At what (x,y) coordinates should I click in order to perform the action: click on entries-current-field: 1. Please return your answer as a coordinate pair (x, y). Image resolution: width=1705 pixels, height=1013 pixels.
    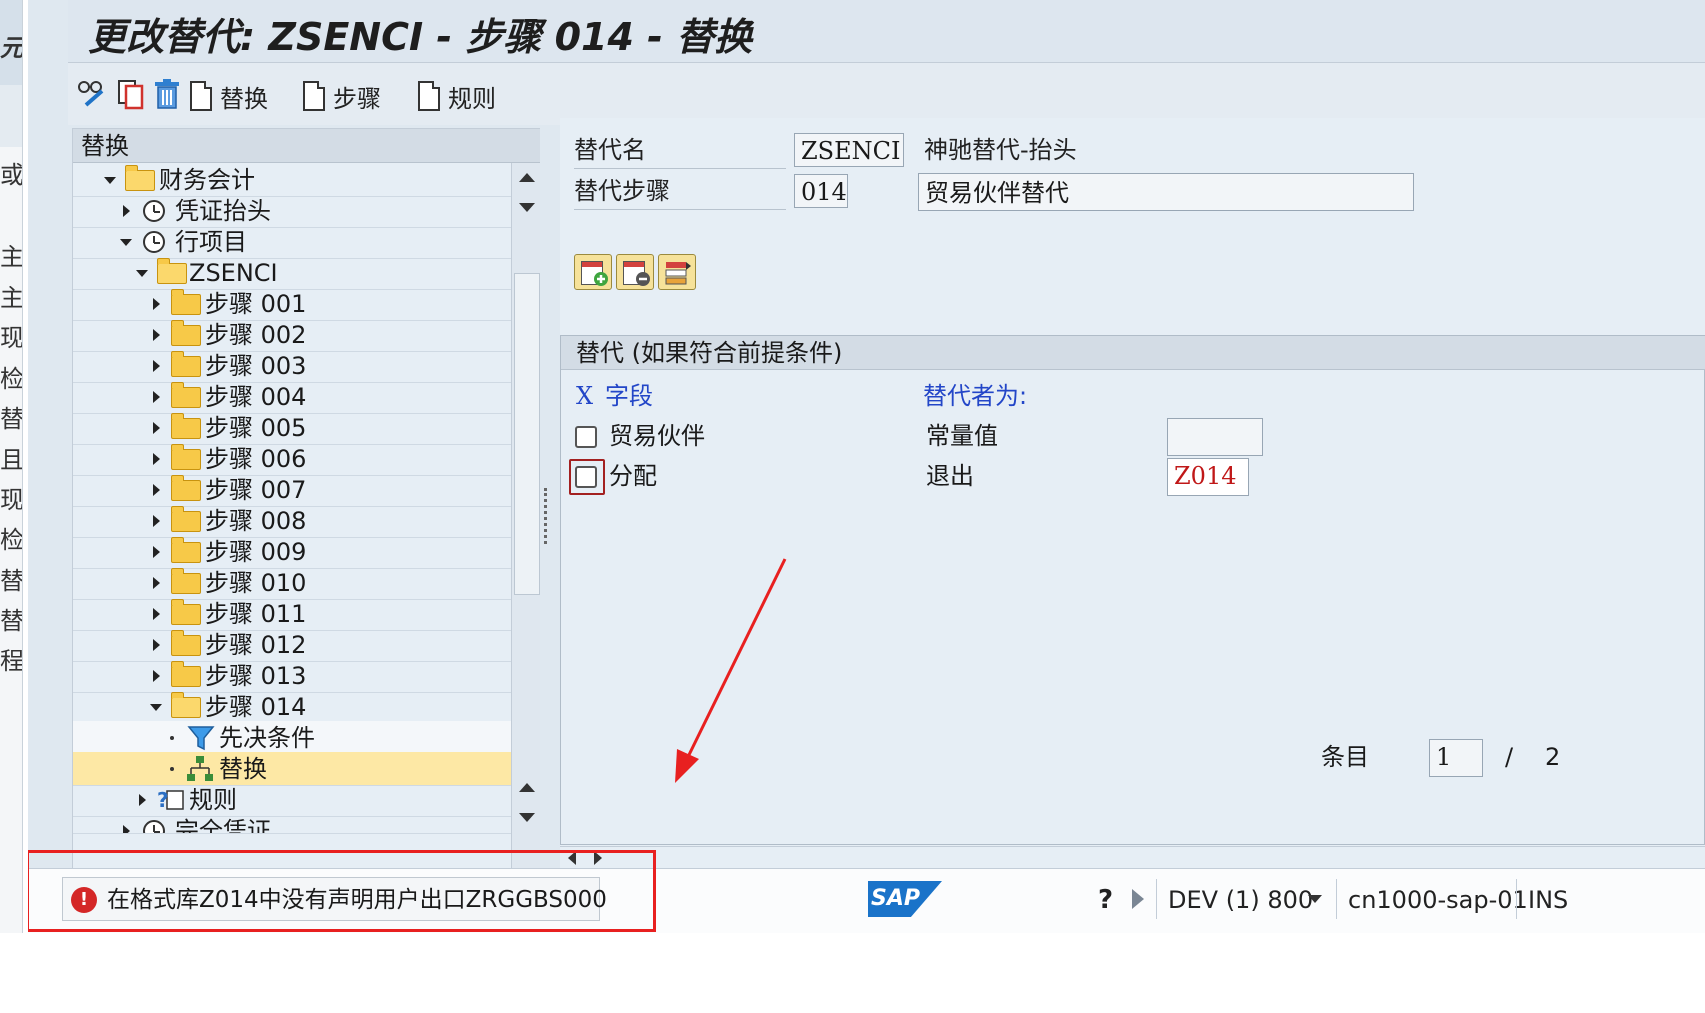
    Looking at the image, I should click on (1456, 758).